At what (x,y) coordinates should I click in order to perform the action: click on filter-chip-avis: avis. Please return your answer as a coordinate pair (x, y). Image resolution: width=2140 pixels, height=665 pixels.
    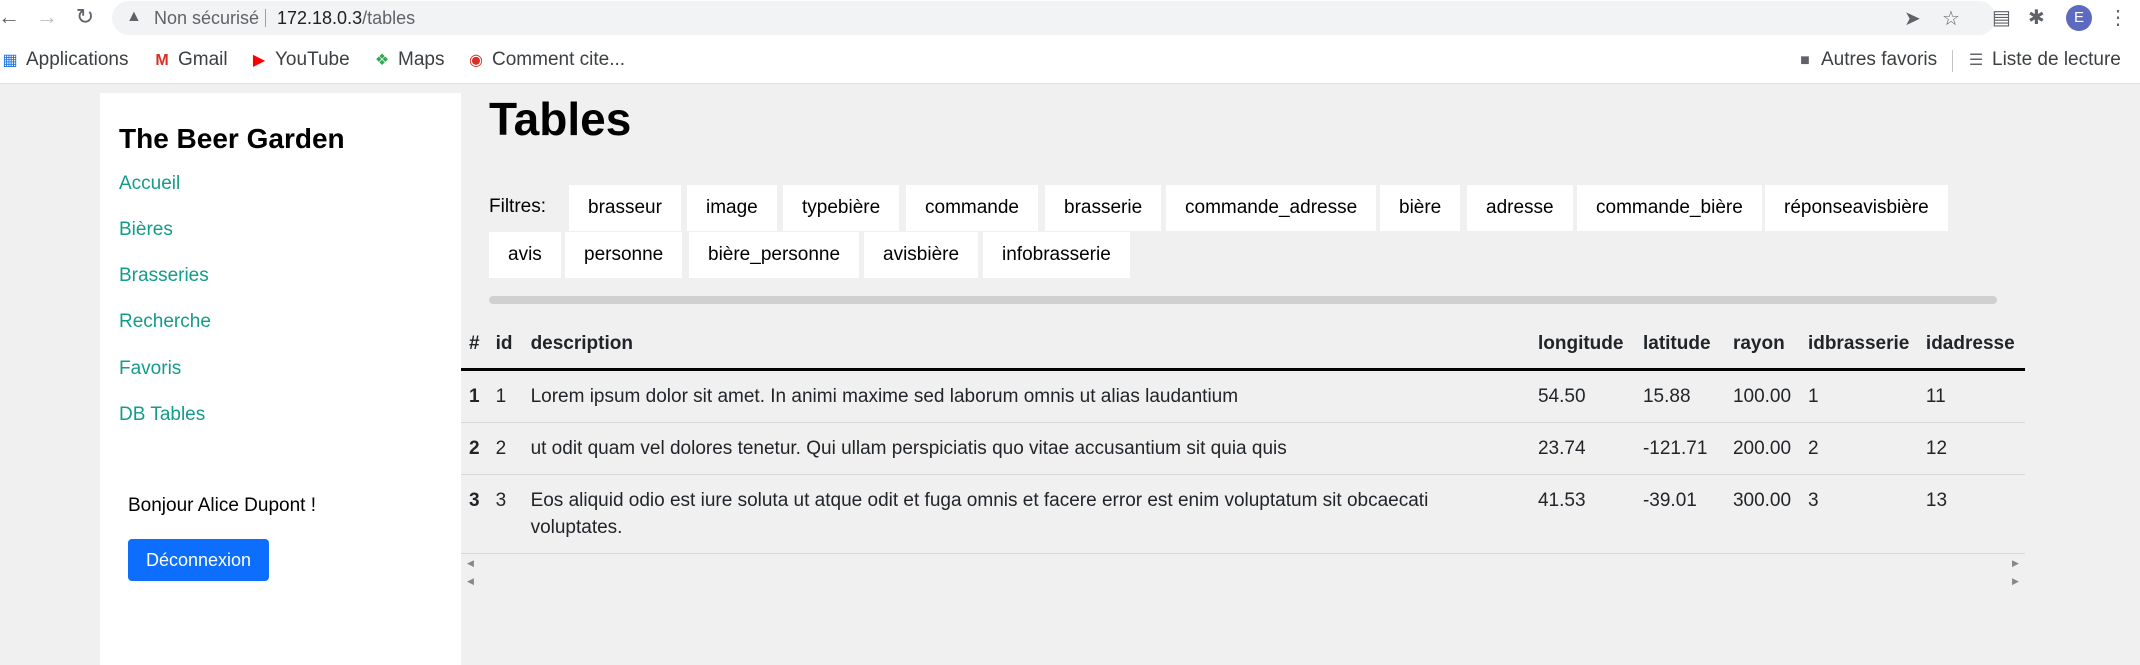
    Looking at the image, I should click on (525, 255).